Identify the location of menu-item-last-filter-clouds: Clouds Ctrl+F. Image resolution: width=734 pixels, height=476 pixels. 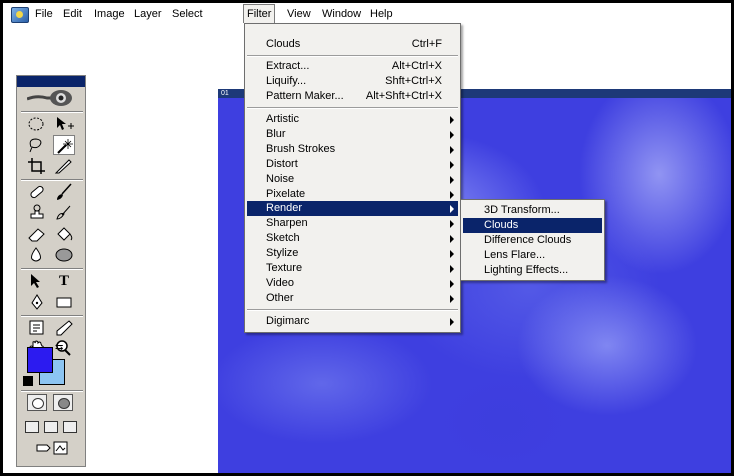
(352, 44).